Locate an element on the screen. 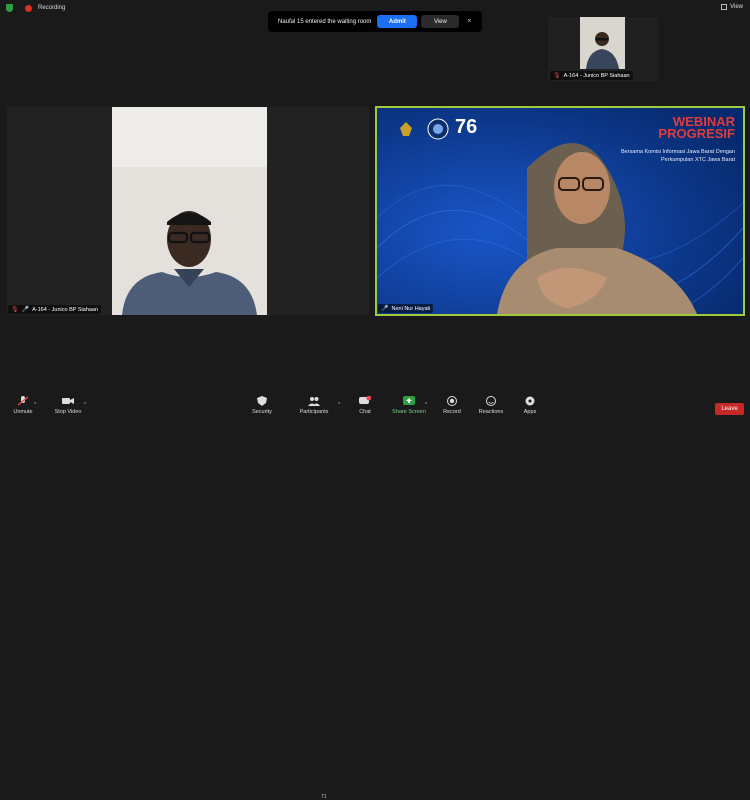  people-icon is located at coordinates (314, 401).